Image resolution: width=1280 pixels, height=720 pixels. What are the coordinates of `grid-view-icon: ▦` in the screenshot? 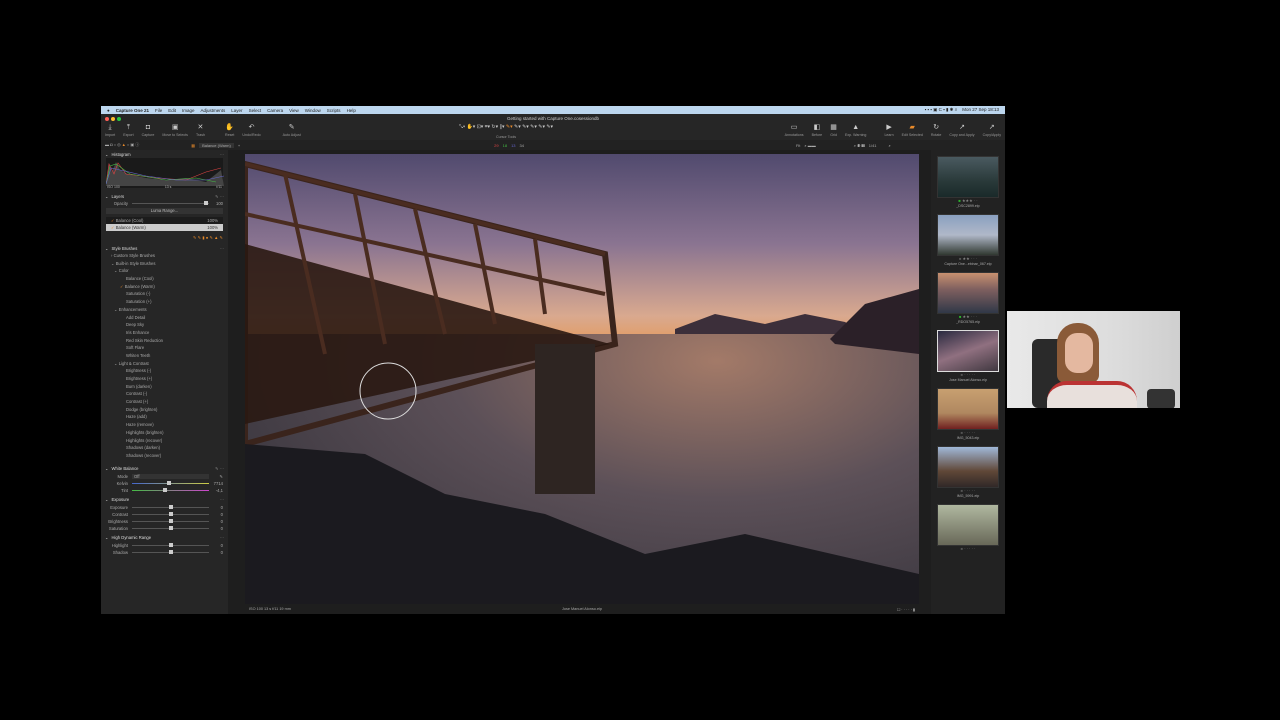 It's located at (193, 145).